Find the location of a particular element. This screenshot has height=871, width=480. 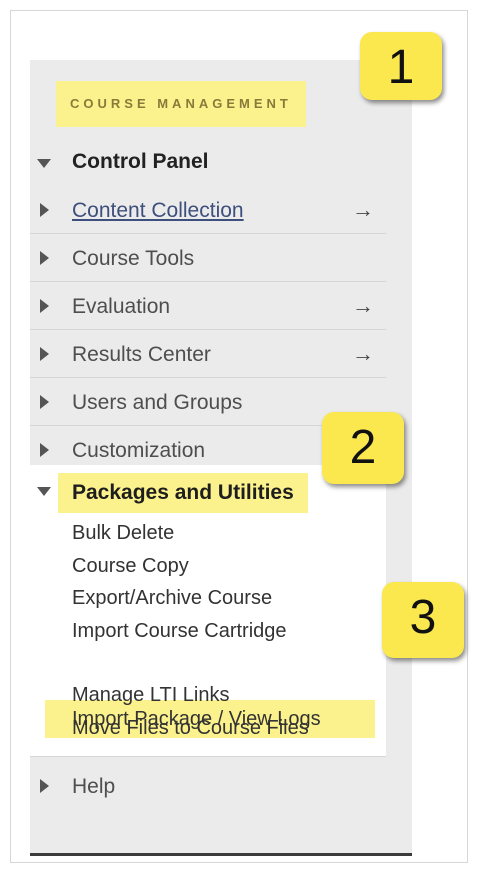

menu-item-label: Users and Groups is located at coordinates (157, 403).